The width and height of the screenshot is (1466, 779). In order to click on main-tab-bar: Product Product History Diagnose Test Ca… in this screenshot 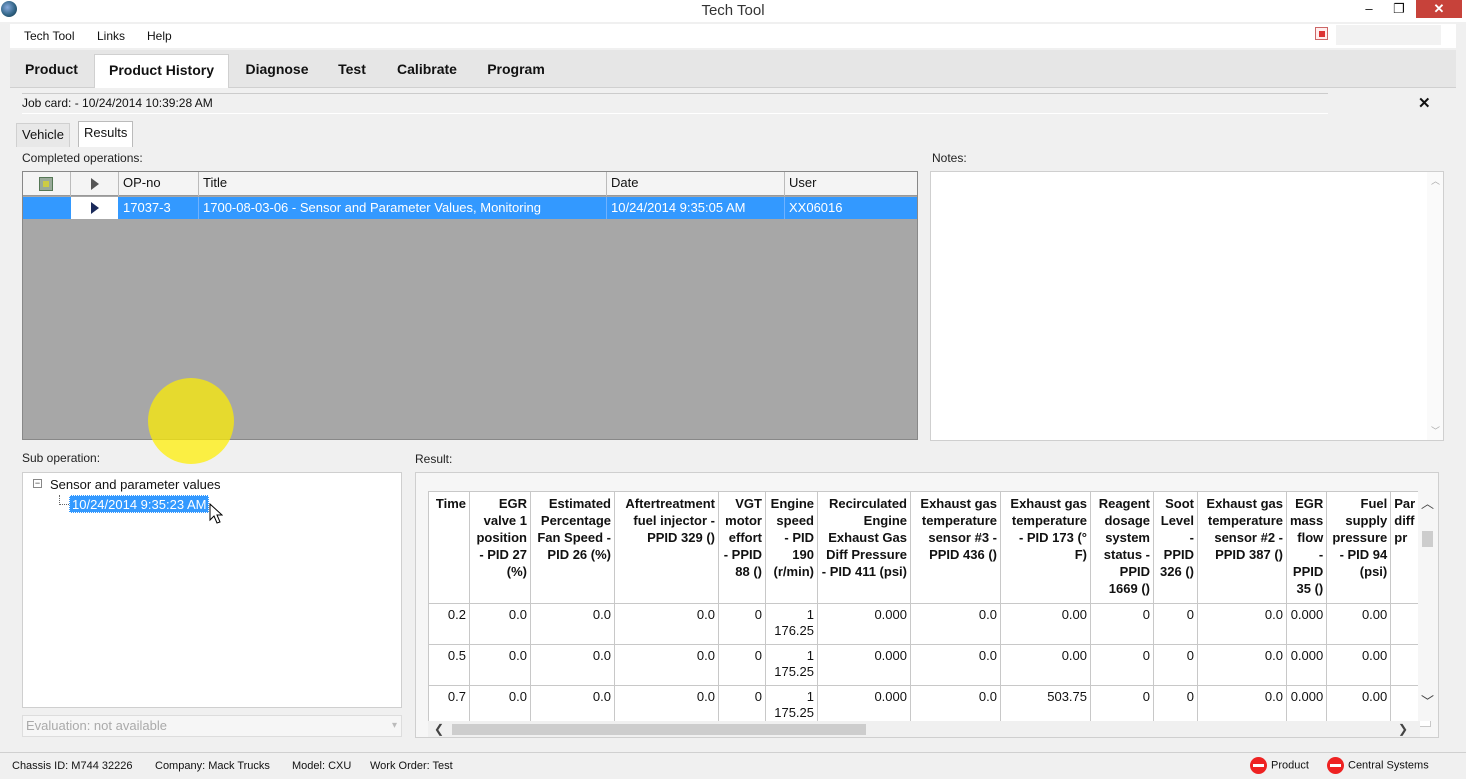, I will do `click(733, 69)`.